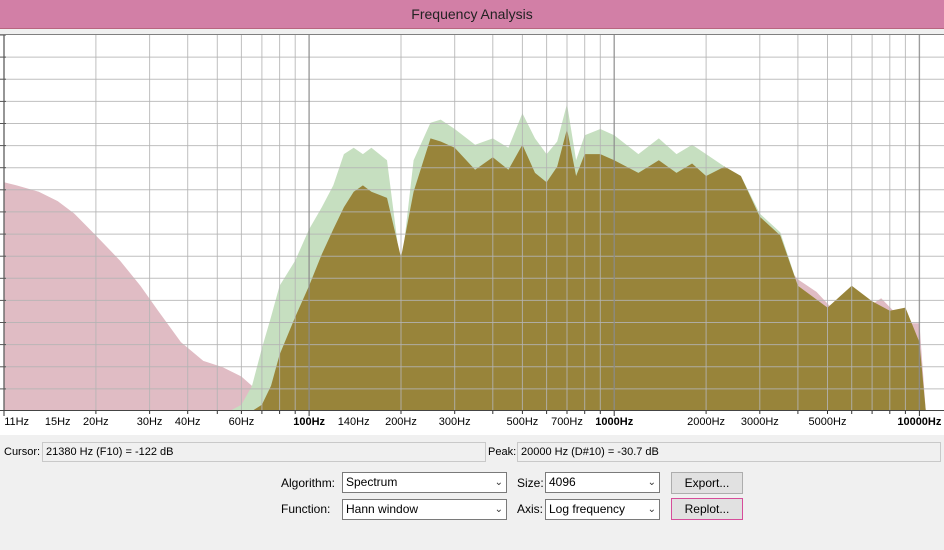  What do you see at coordinates (57, 422) in the screenshot?
I see `ruler-tick-label: 15Hz` at bounding box center [57, 422].